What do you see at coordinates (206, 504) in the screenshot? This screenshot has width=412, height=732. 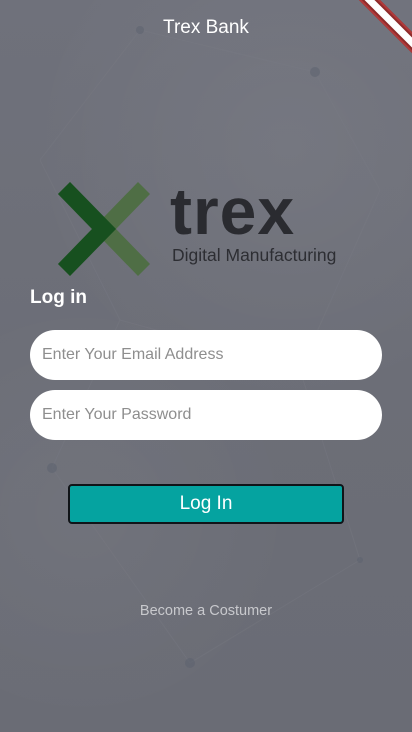 I see `login-button: Log In` at bounding box center [206, 504].